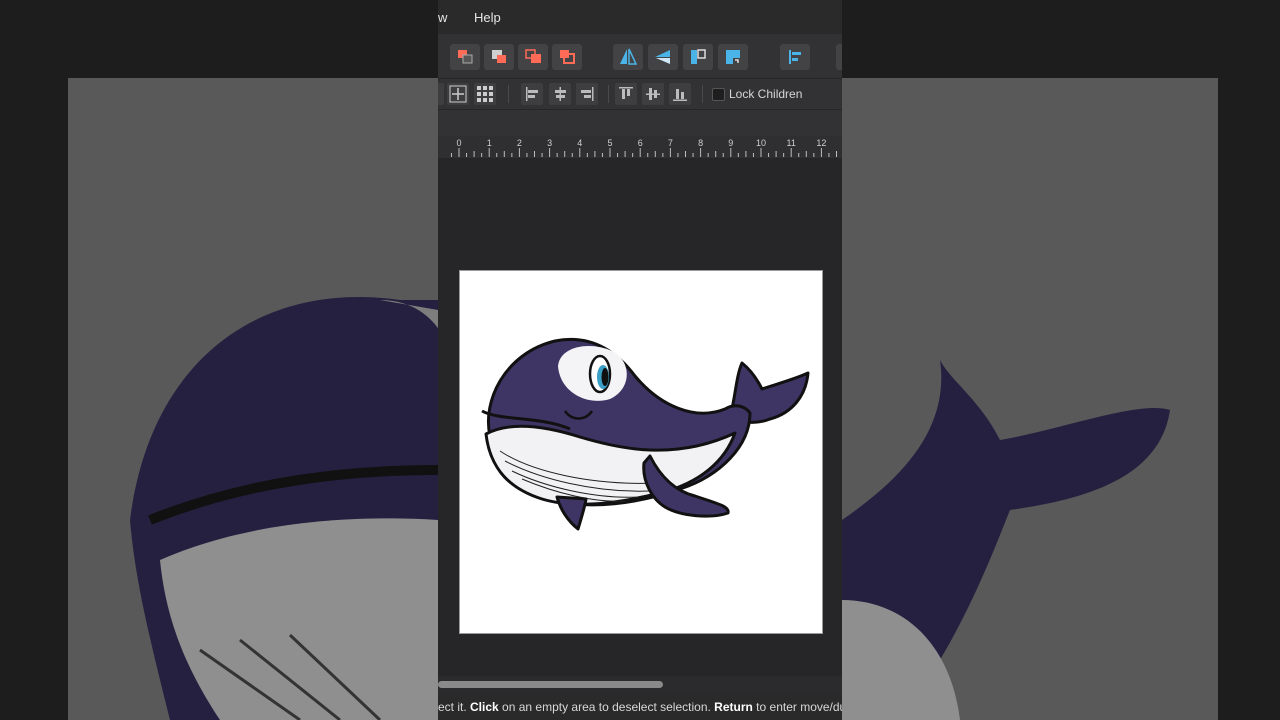  I want to click on transform-origin-icon, so click(458, 94).